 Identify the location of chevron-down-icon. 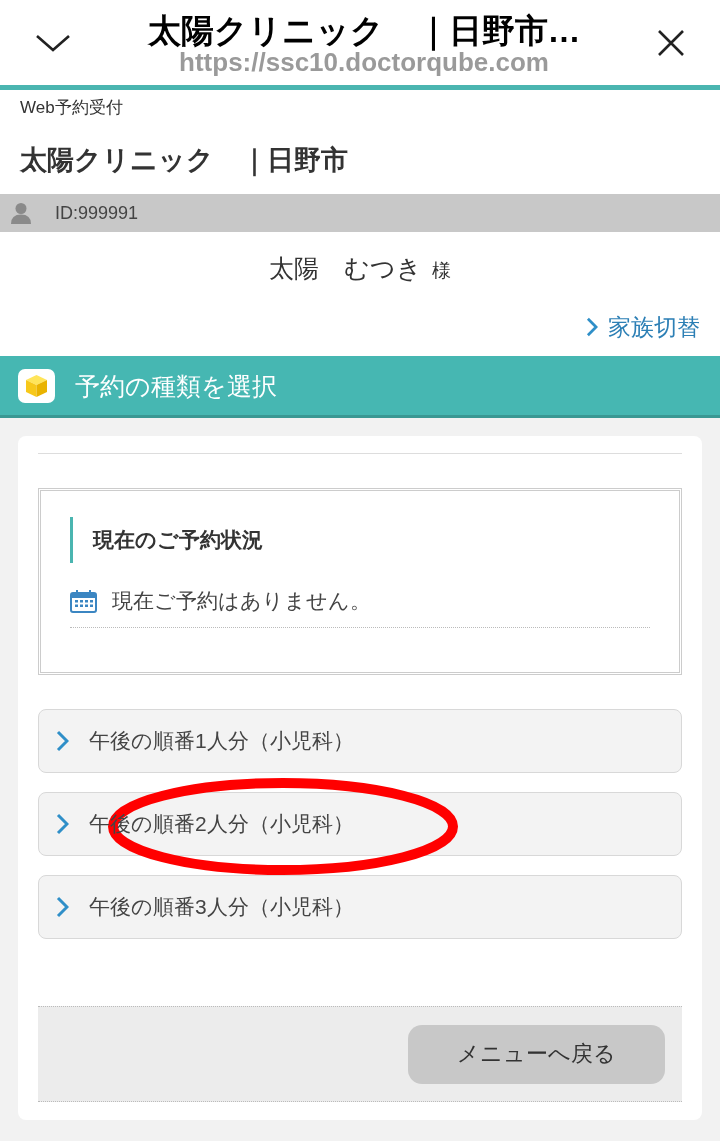
(53, 42).